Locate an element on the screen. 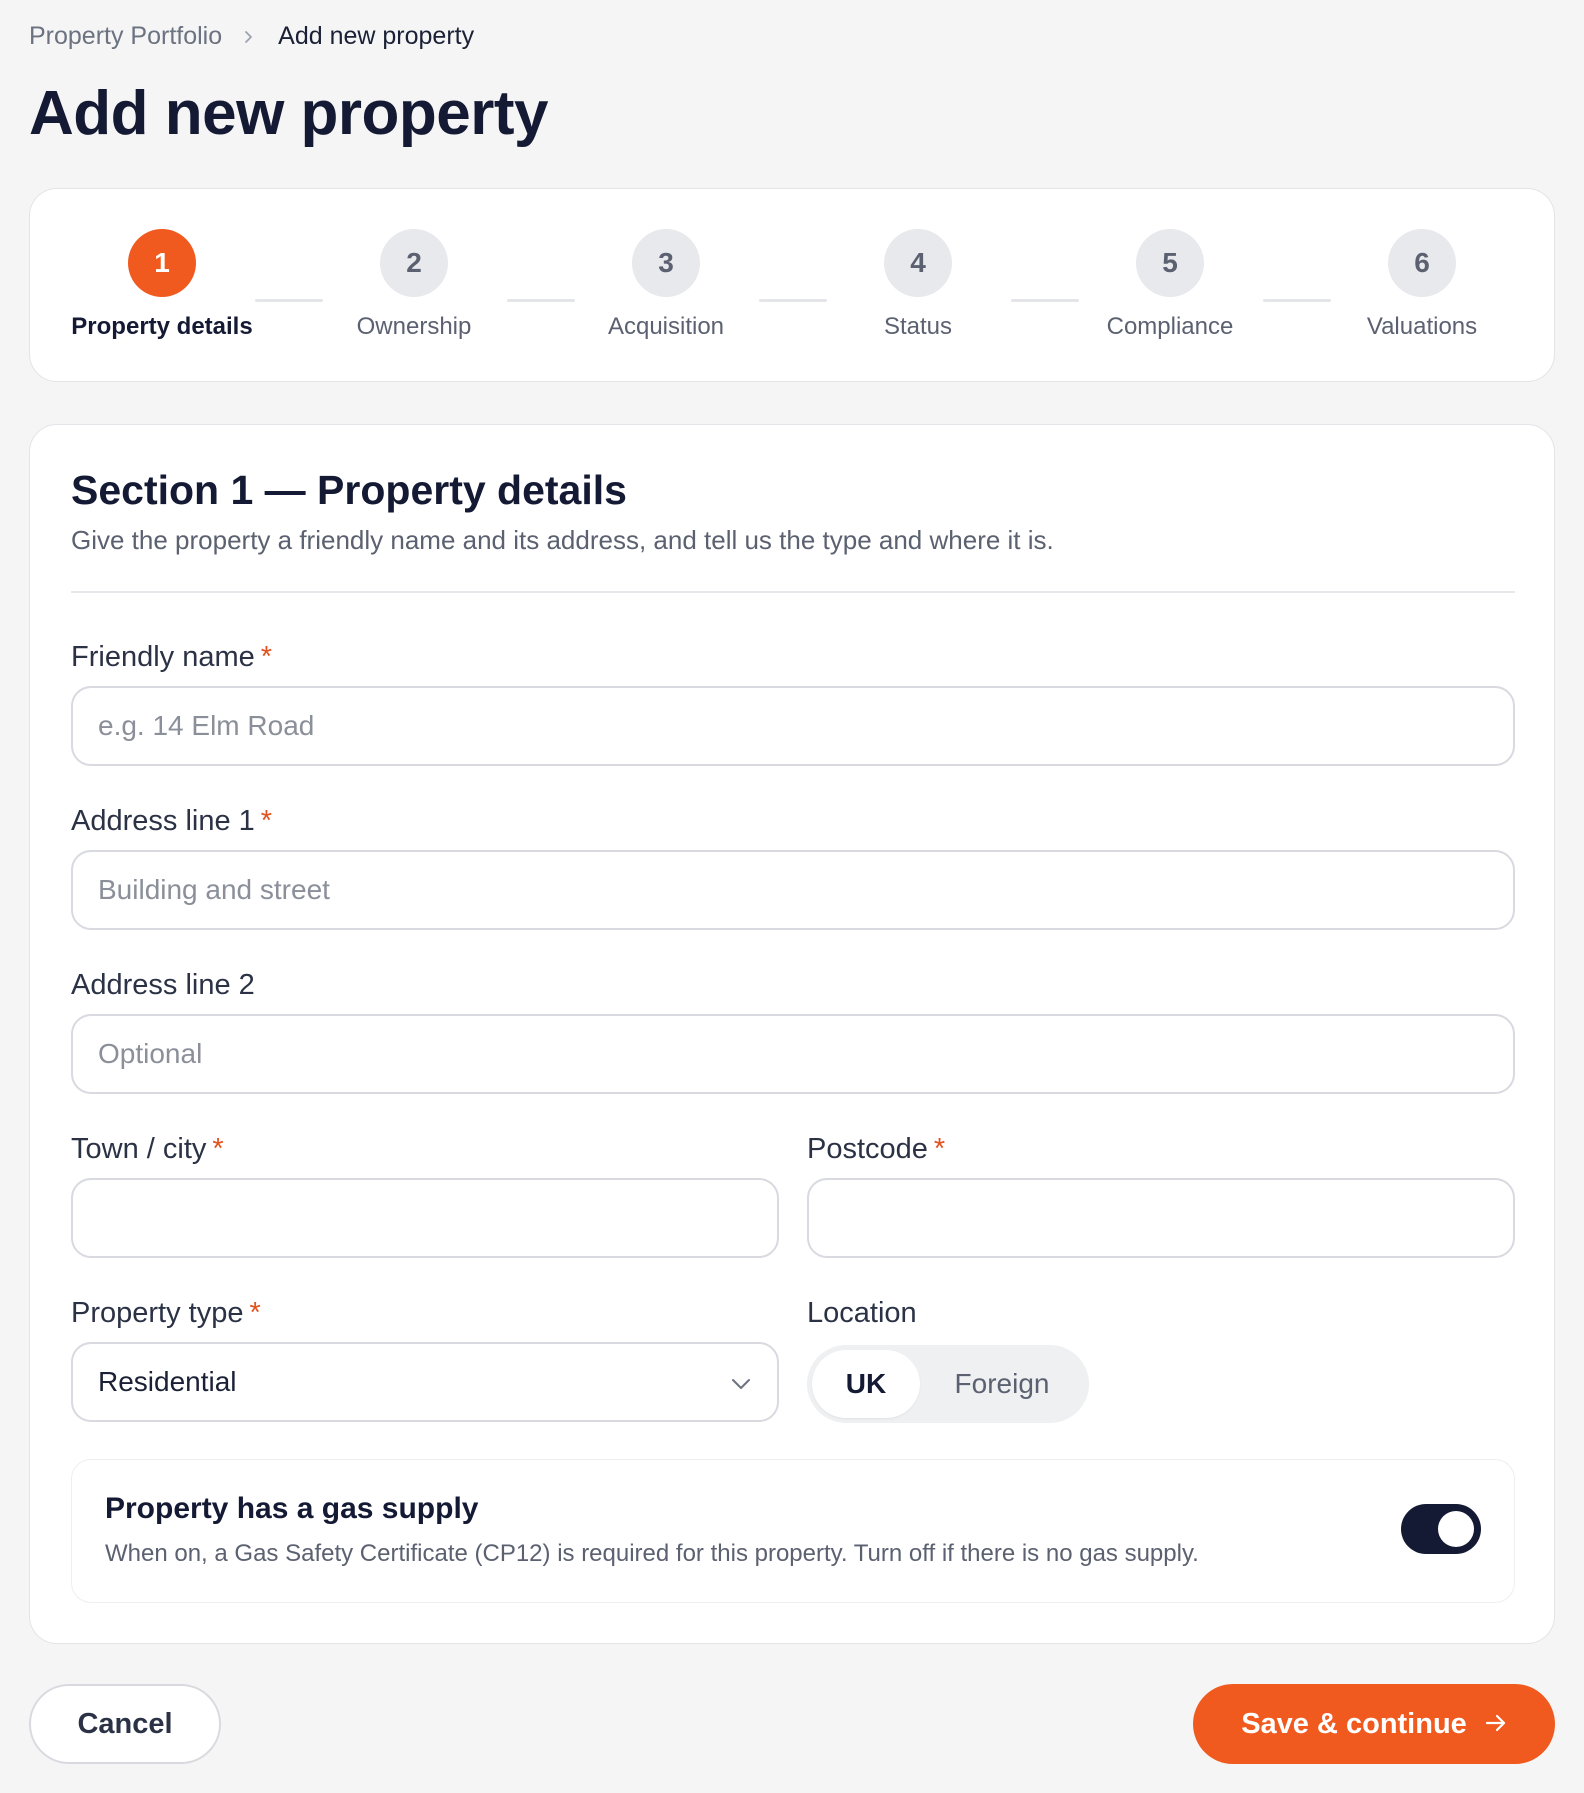 This screenshot has height=1793, width=1584. step-valuations: 6 Valuations is located at coordinates (1422, 285).